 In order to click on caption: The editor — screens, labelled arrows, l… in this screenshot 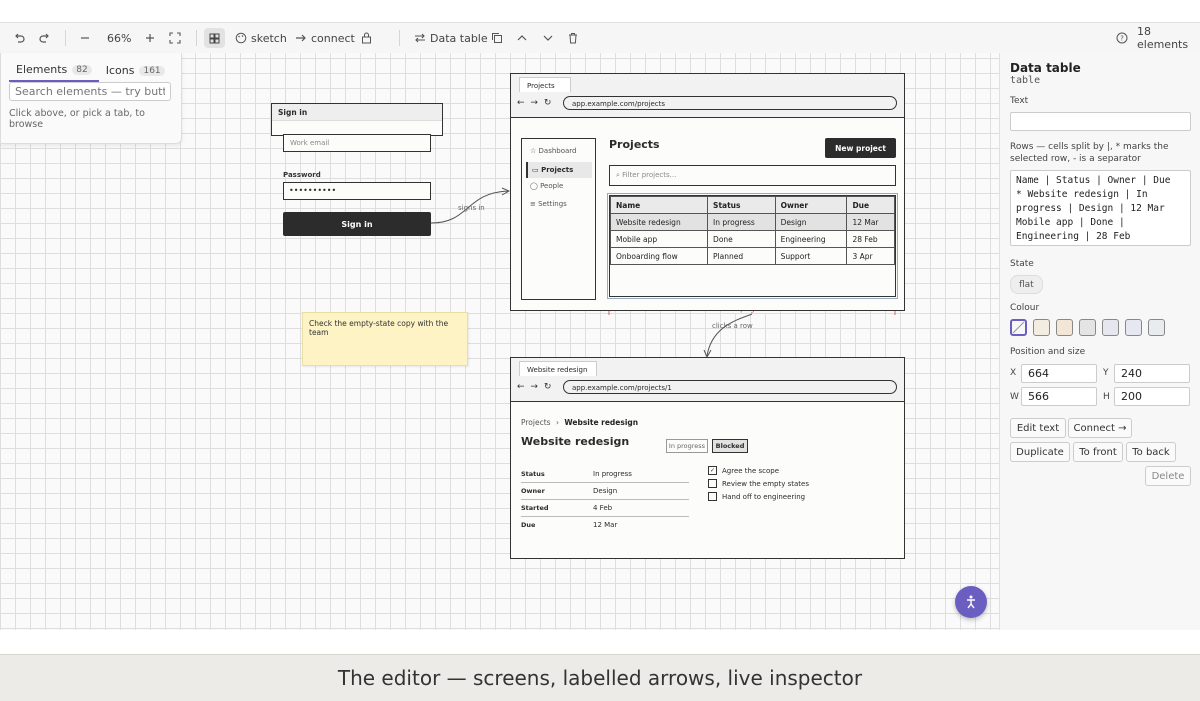, I will do `click(600, 677)`.